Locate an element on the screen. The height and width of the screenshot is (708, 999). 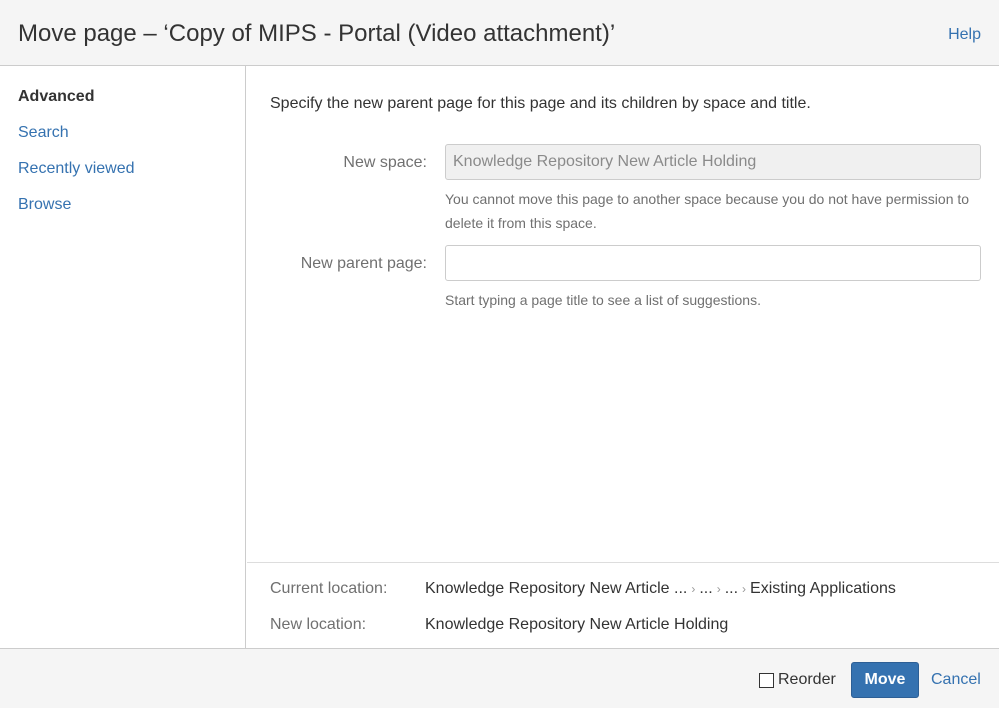
cancel-link: Cancel is located at coordinates (956, 680).